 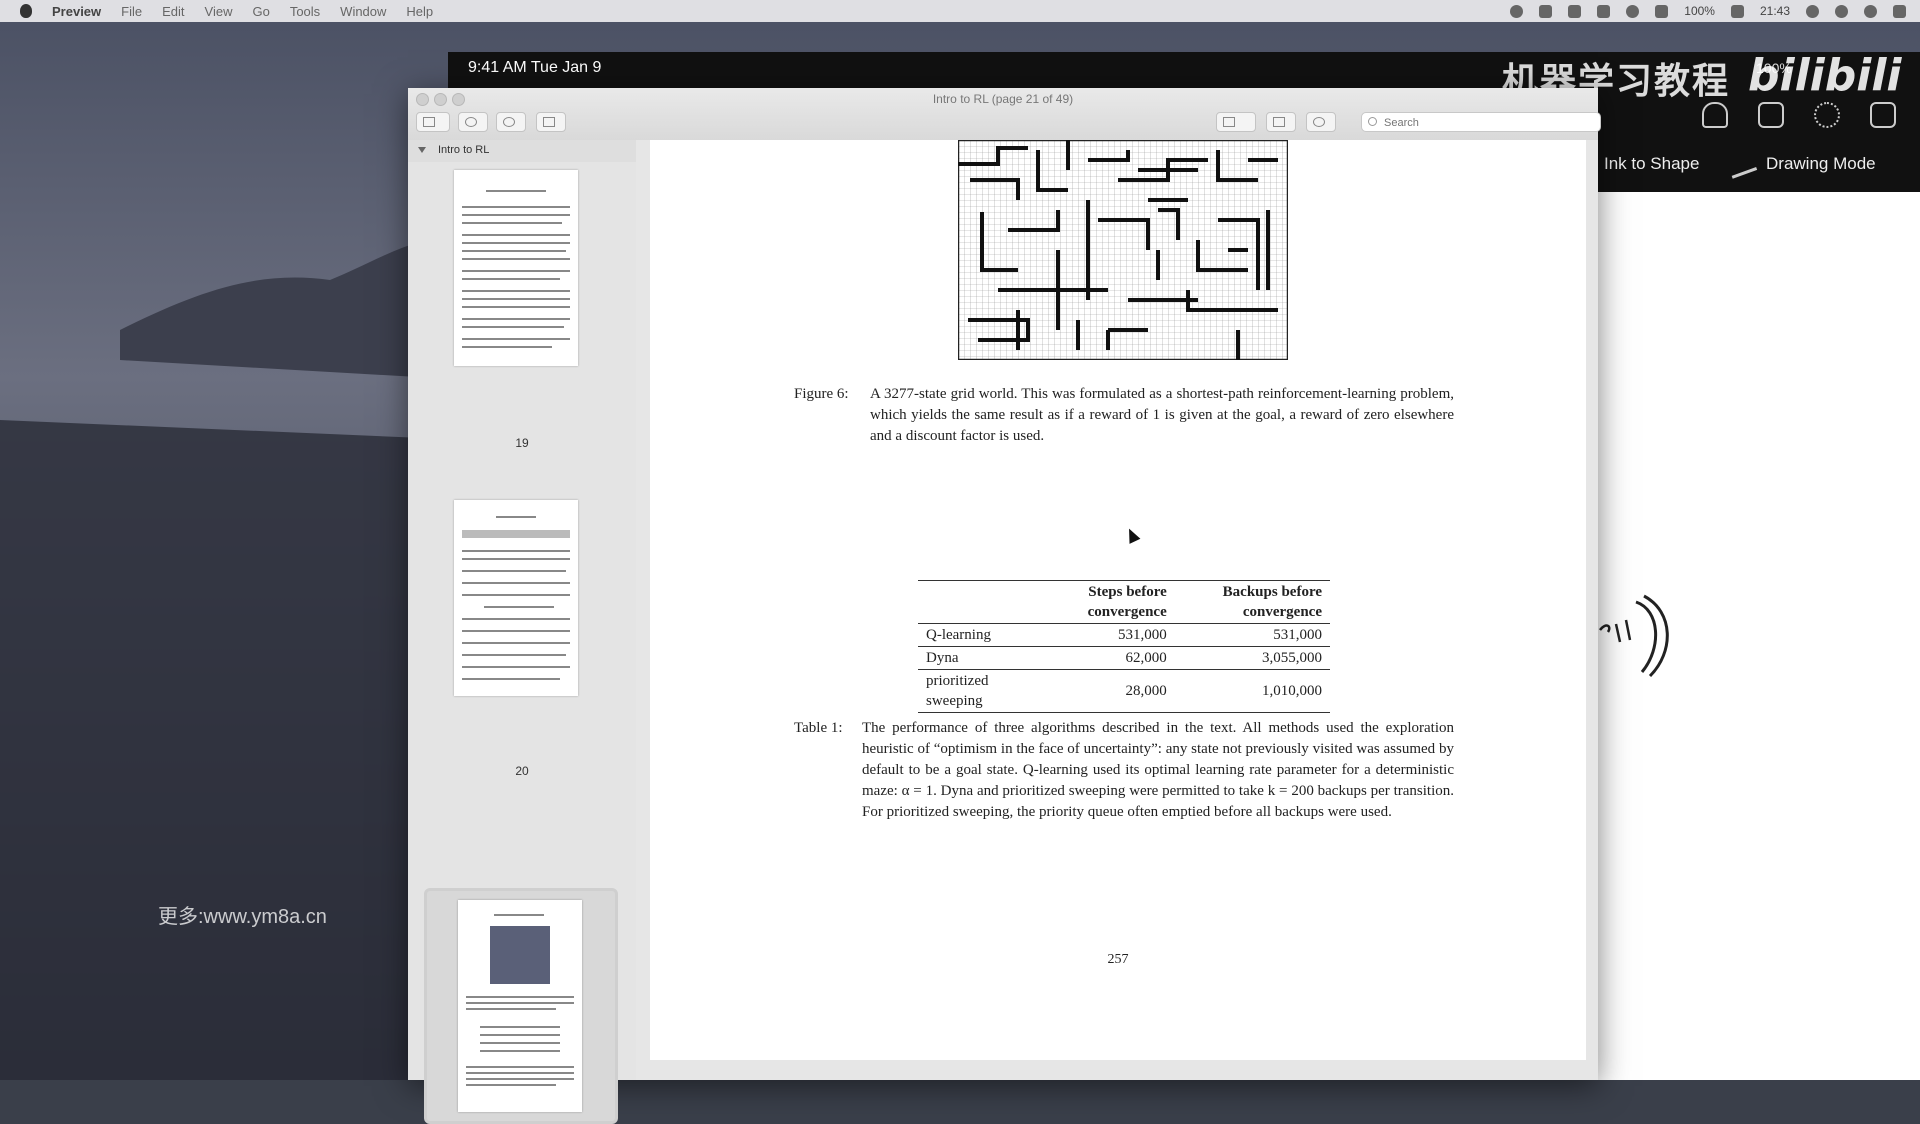 I want to click on share-button, so click(x=551, y=122).